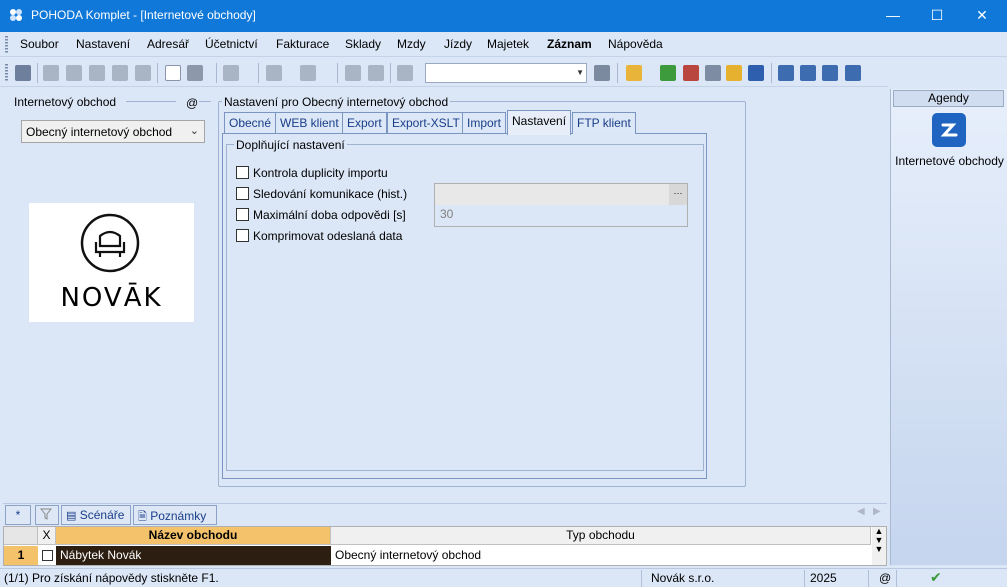  I want to click on back-arrow-icon, so click(274, 73).